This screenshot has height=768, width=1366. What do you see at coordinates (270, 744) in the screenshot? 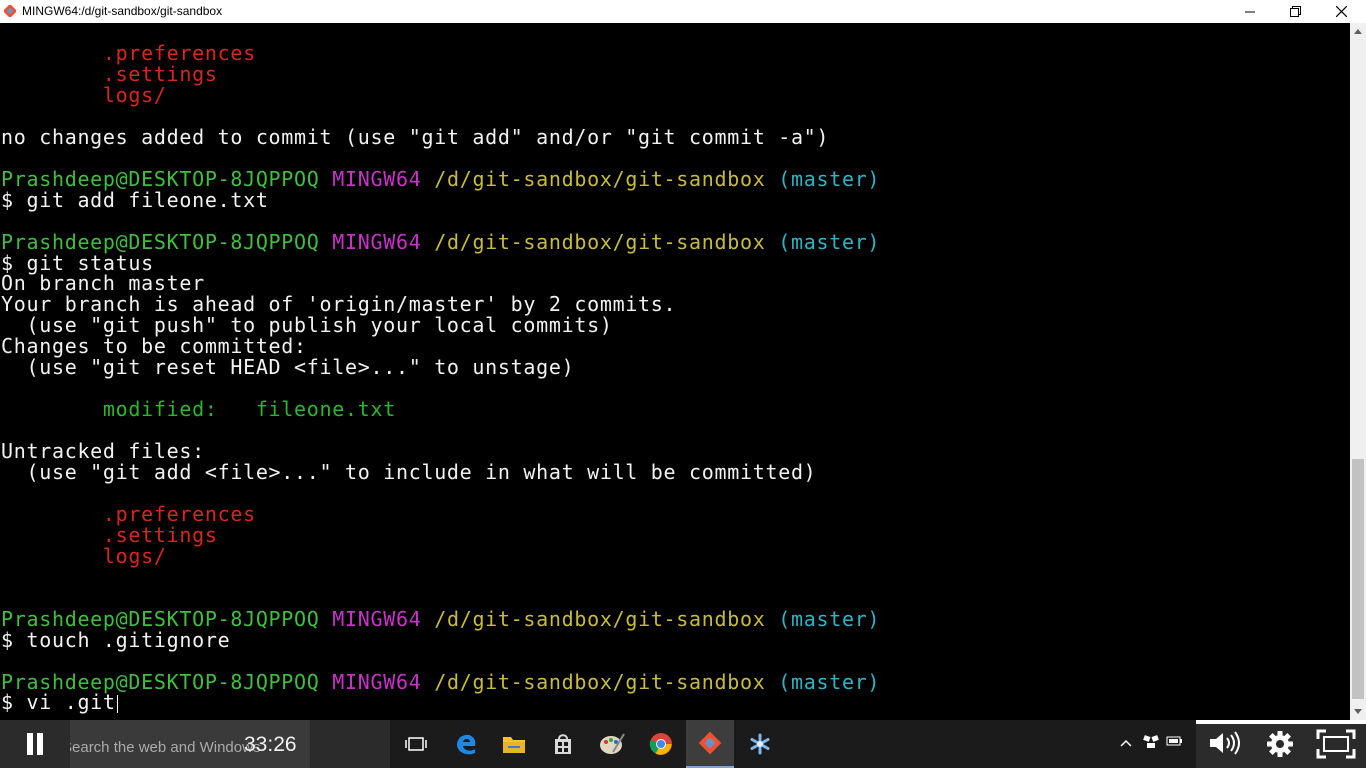
I see `recording-timer: 33:26` at bounding box center [270, 744].